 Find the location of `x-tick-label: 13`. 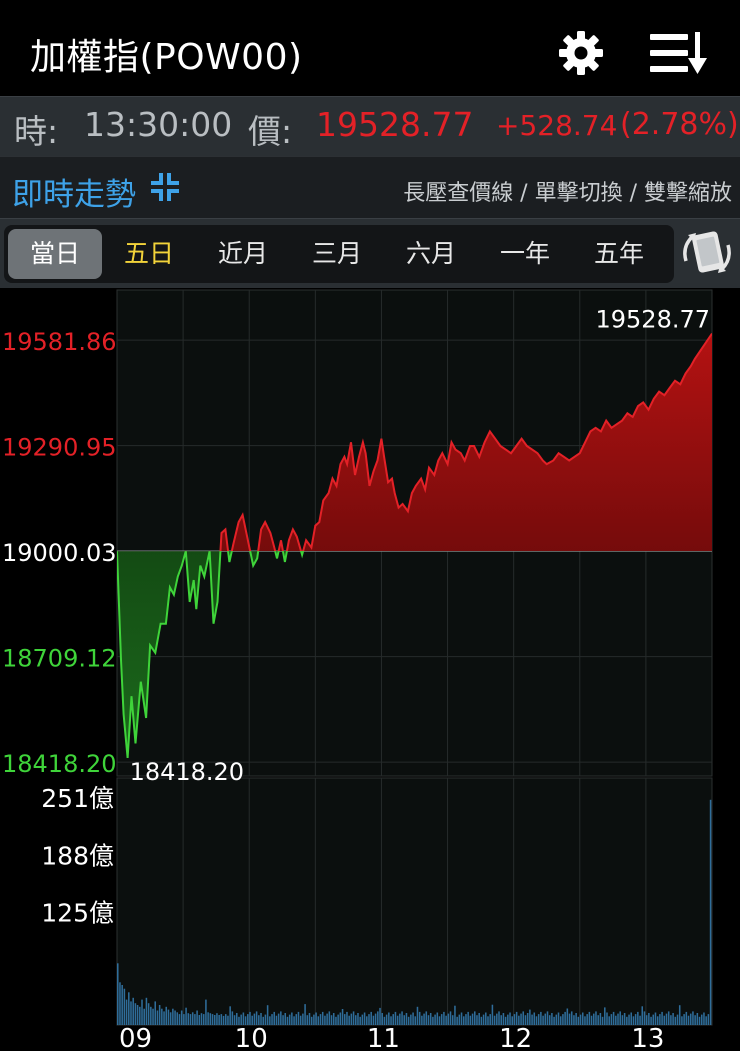

x-tick-label: 13 is located at coordinates (647, 1037).